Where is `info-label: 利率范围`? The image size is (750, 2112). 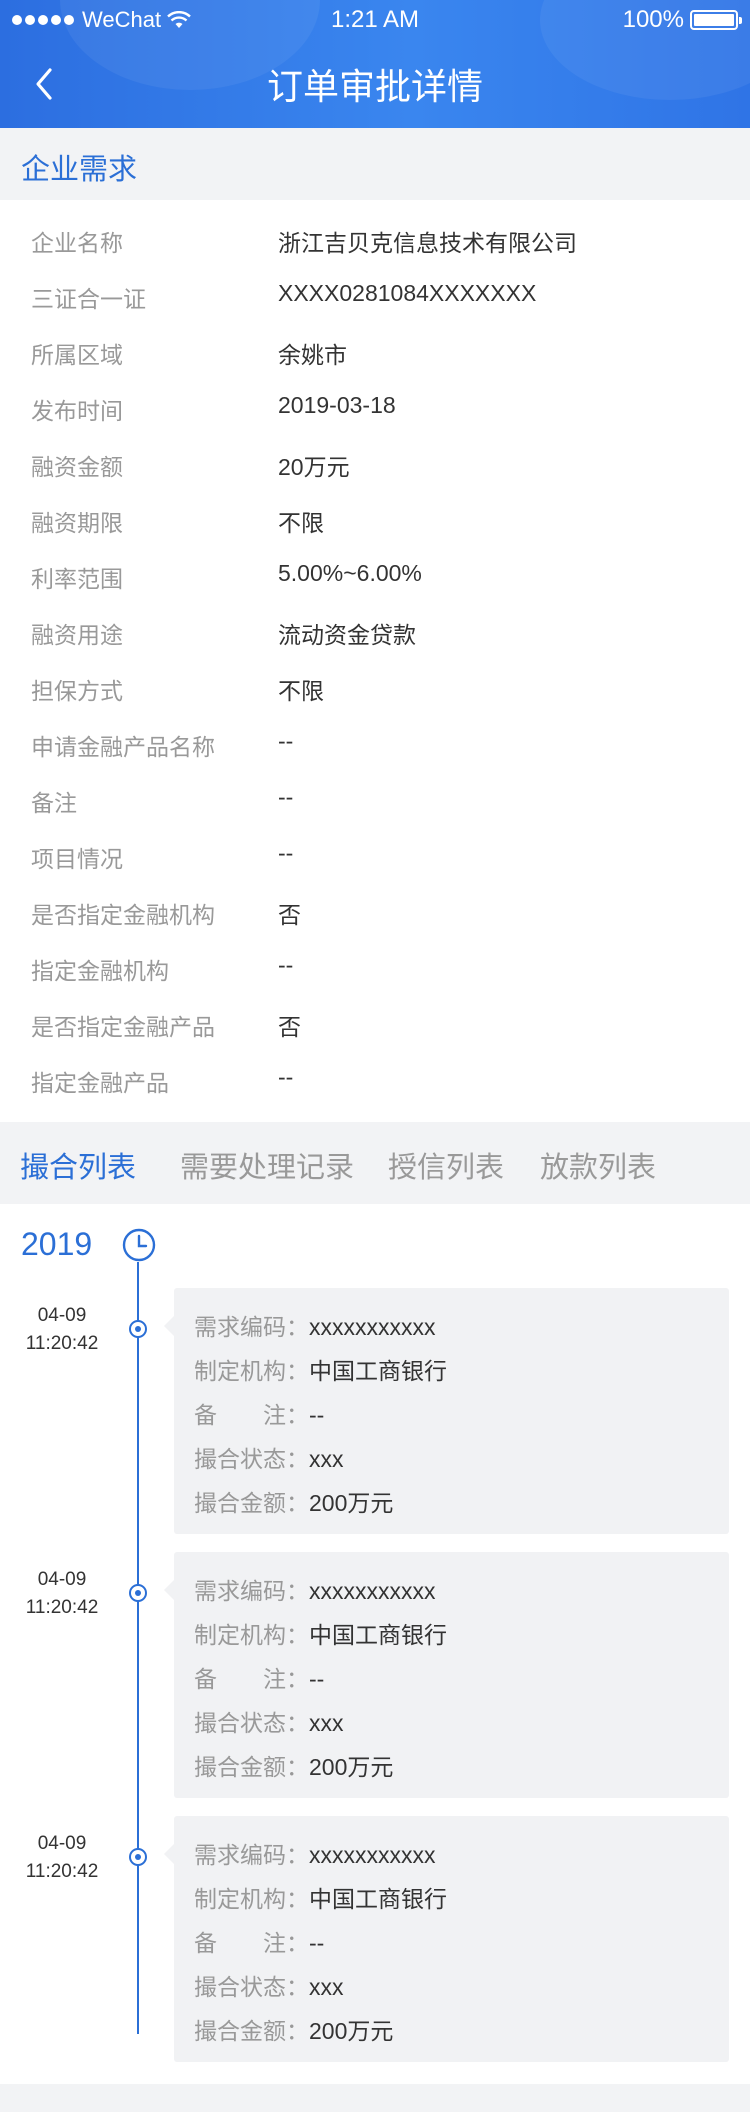 info-label: 利率范围 is located at coordinates (77, 579).